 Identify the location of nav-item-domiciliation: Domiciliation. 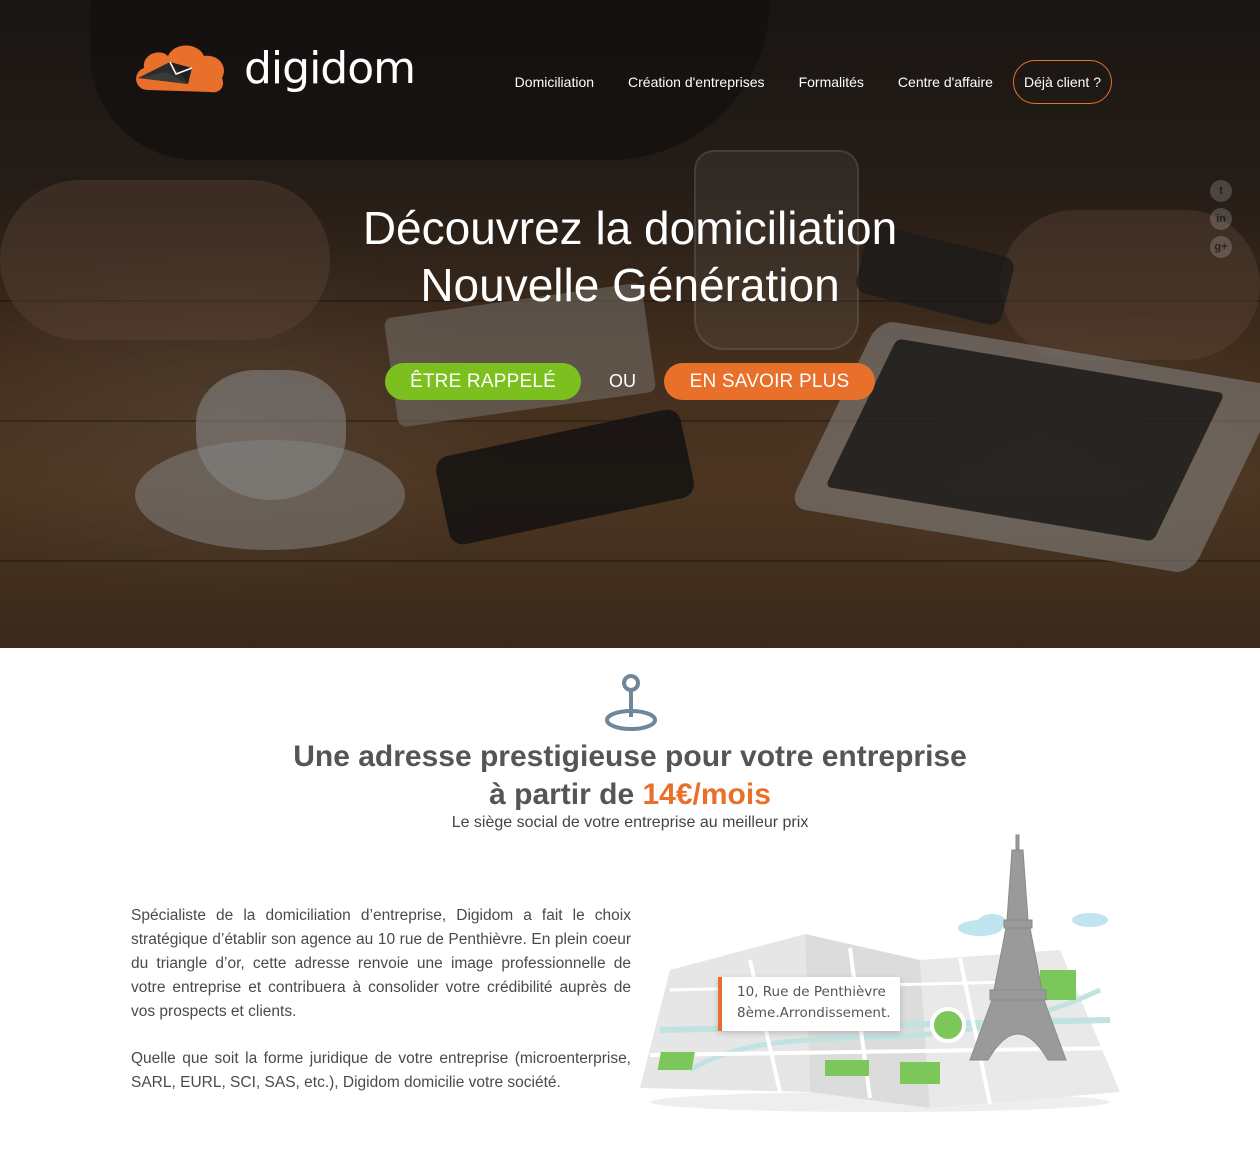
(554, 82).